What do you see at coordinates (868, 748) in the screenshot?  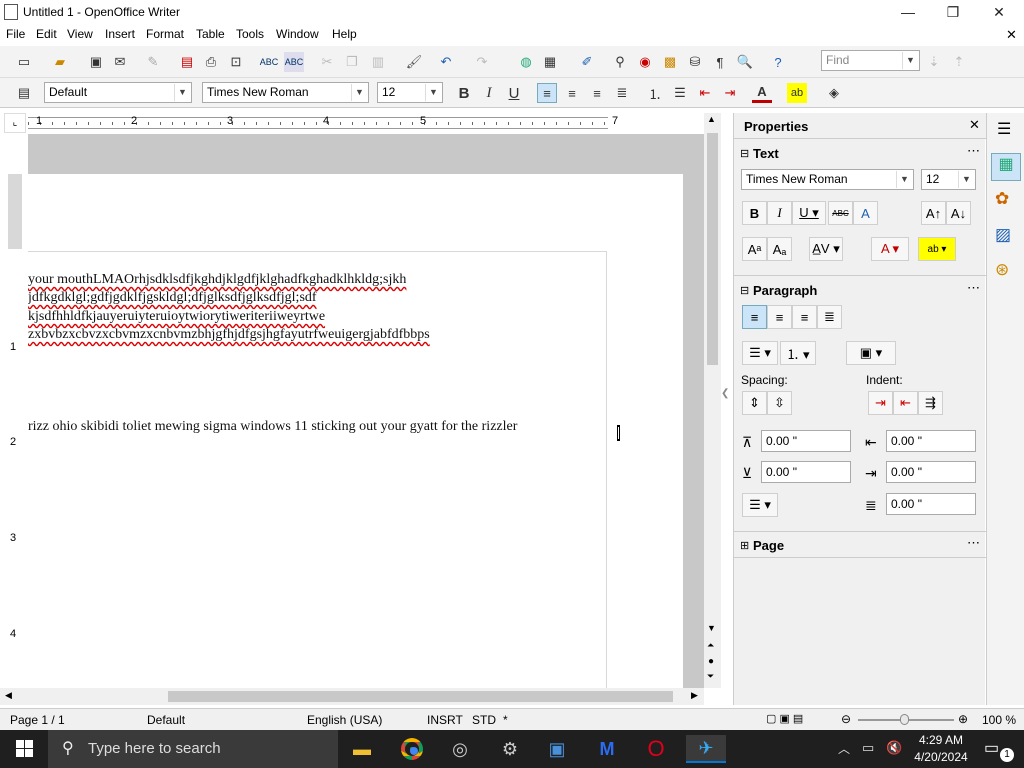 I see `network-icon: ▭` at bounding box center [868, 748].